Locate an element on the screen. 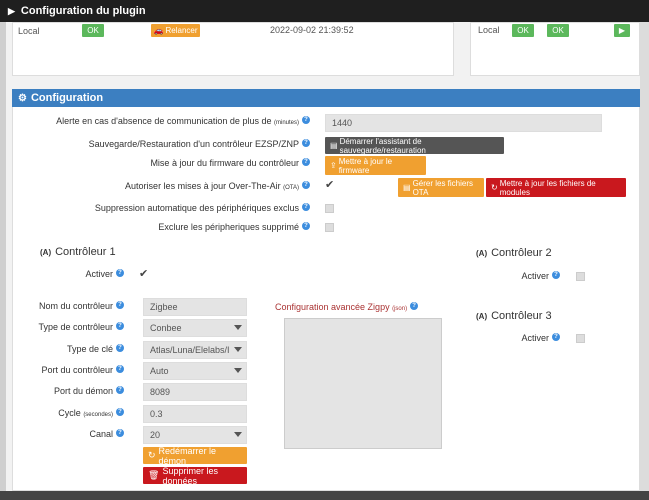 Image resolution: width=649 pixels, height=500 pixels. cycle-label: Cycle (secondes)? is located at coordinates (72, 413).